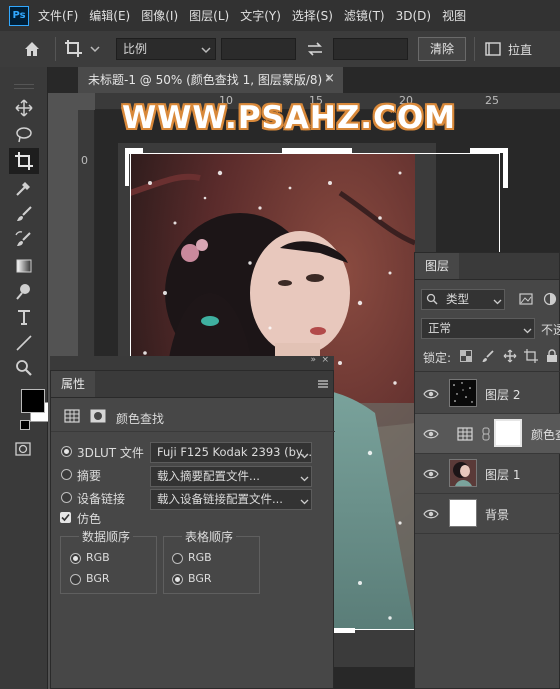 The image size is (560, 689). I want to click on straighten-label: 拉直, so click(520, 49).